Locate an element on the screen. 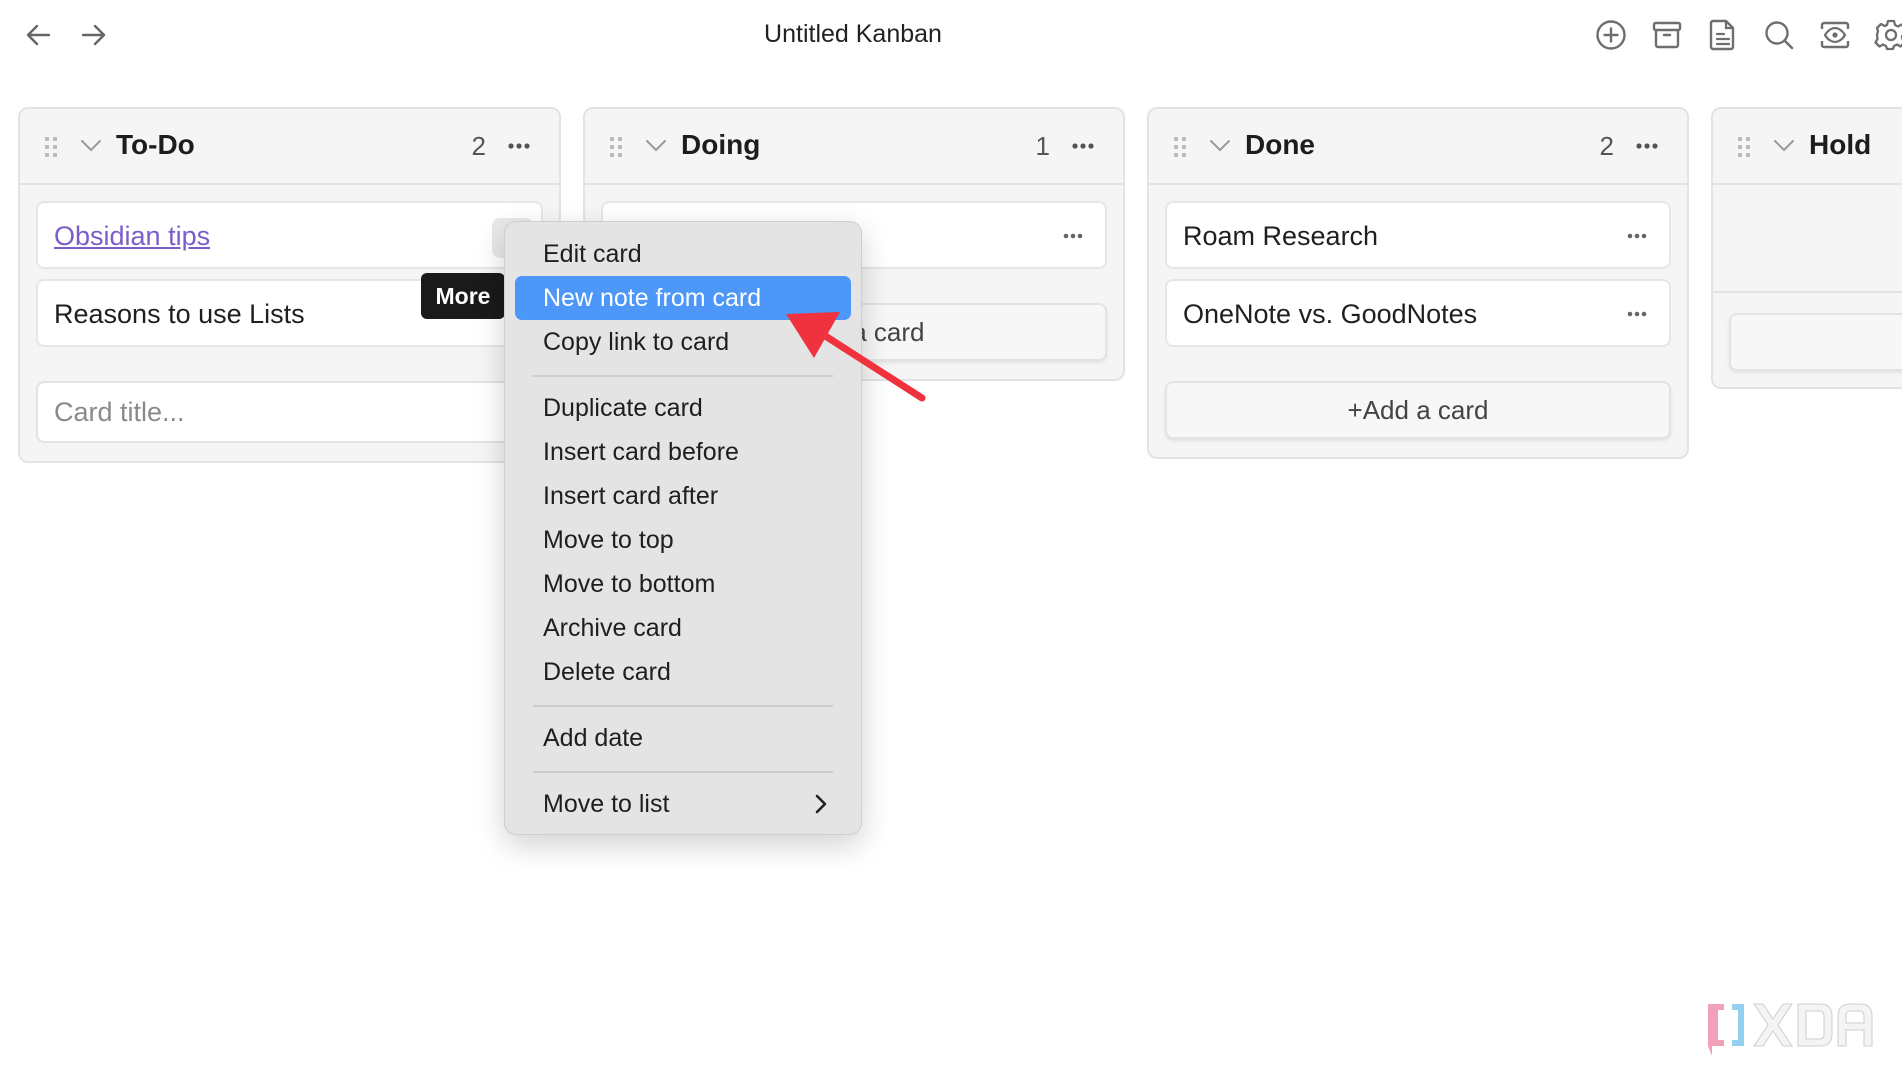  search-icon is located at coordinates (1779, 35).